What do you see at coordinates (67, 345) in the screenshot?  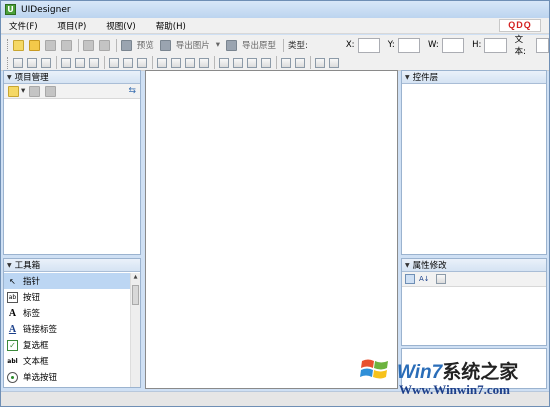 I see `toolbox-item-checkbox: ✓ 复选框` at bounding box center [67, 345].